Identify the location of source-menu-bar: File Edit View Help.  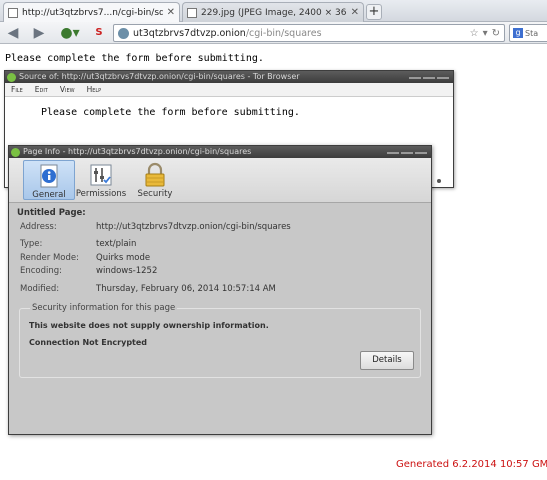
(229, 90).